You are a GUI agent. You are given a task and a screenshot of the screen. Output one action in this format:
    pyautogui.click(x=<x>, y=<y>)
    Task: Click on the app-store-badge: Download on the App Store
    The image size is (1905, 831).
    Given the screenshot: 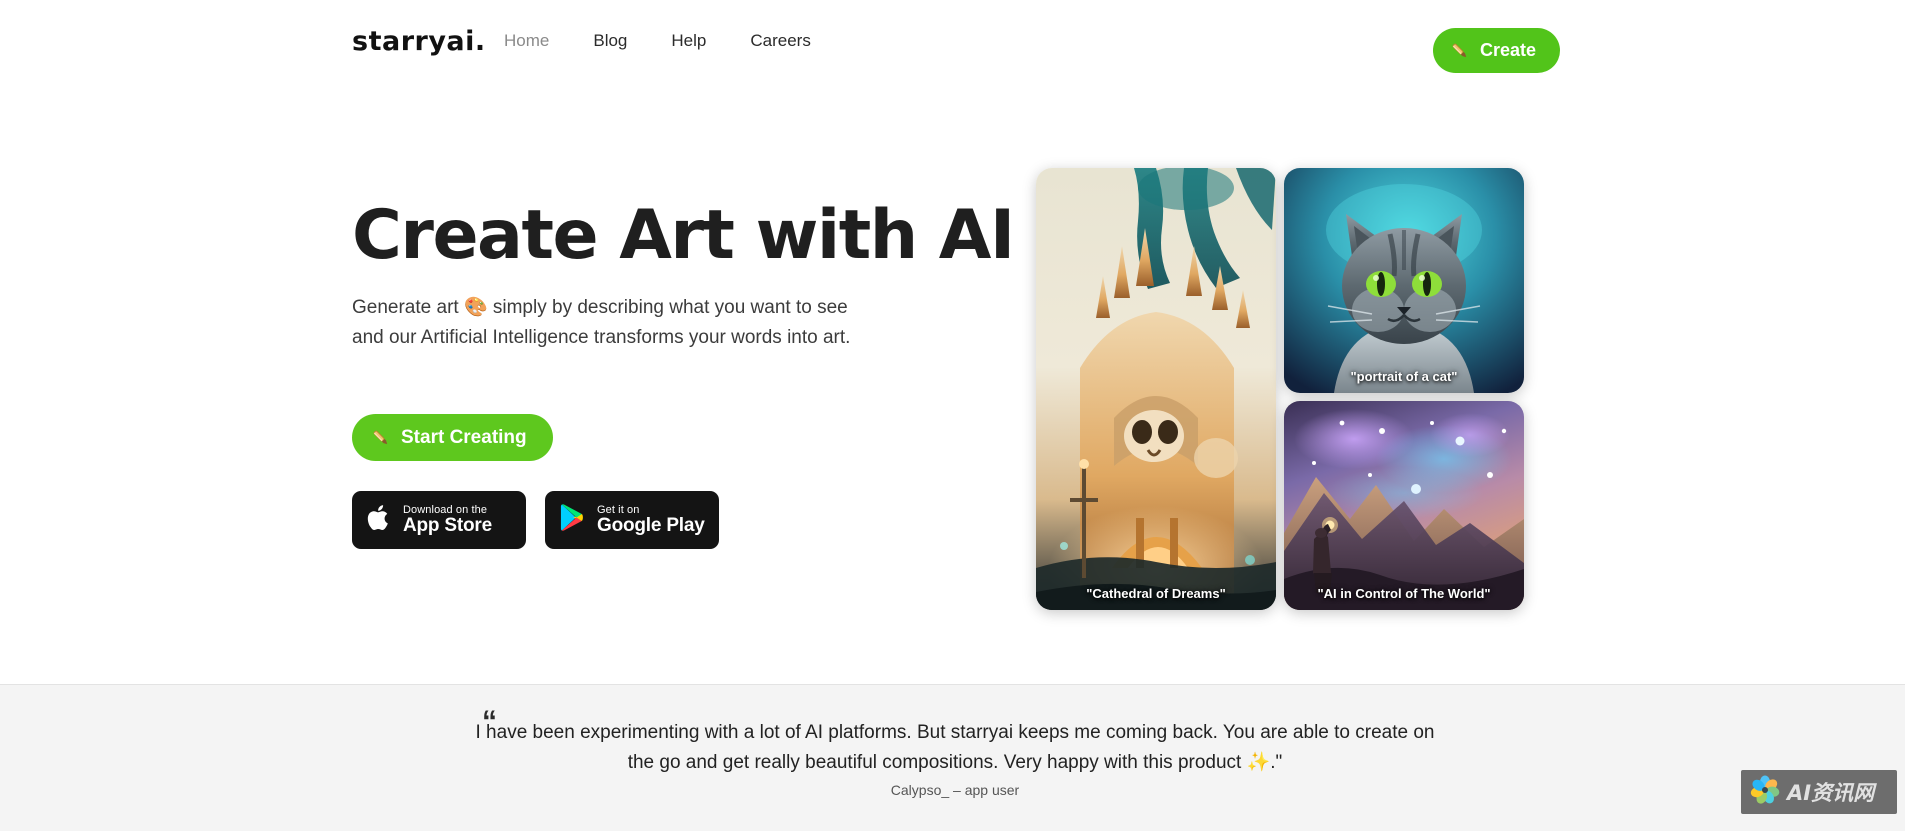 What is the action you would take?
    pyautogui.click(x=439, y=520)
    